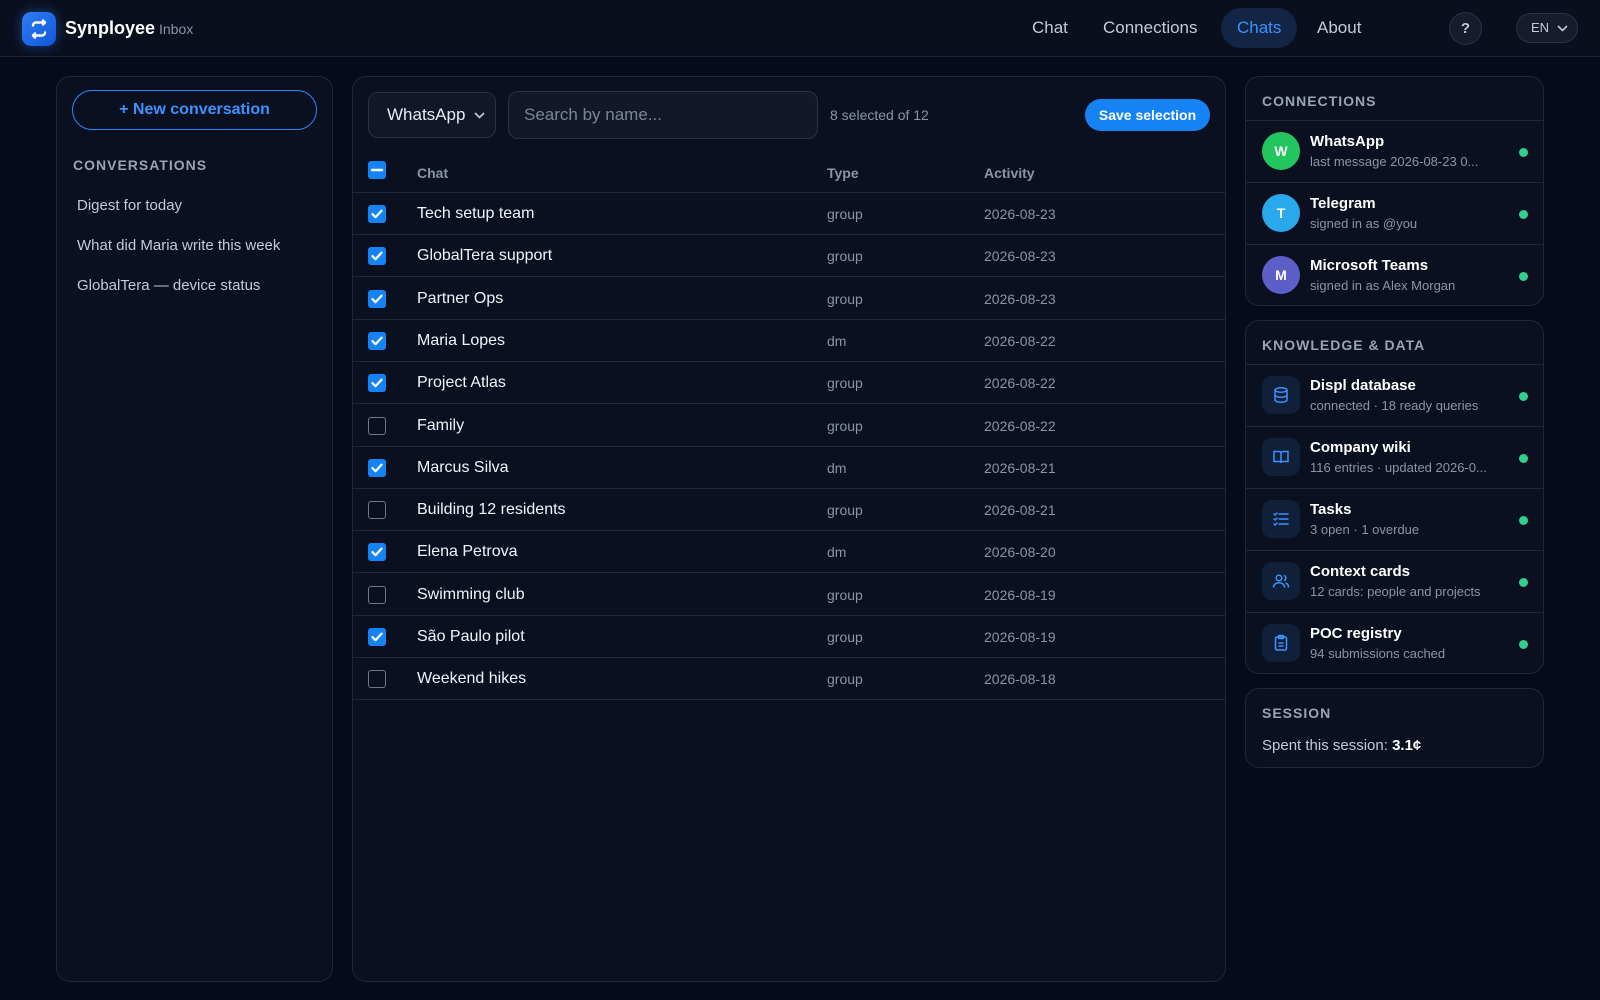 The image size is (1600, 1000). What do you see at coordinates (463, 467) in the screenshot?
I see `chat-name: Marcus Silva` at bounding box center [463, 467].